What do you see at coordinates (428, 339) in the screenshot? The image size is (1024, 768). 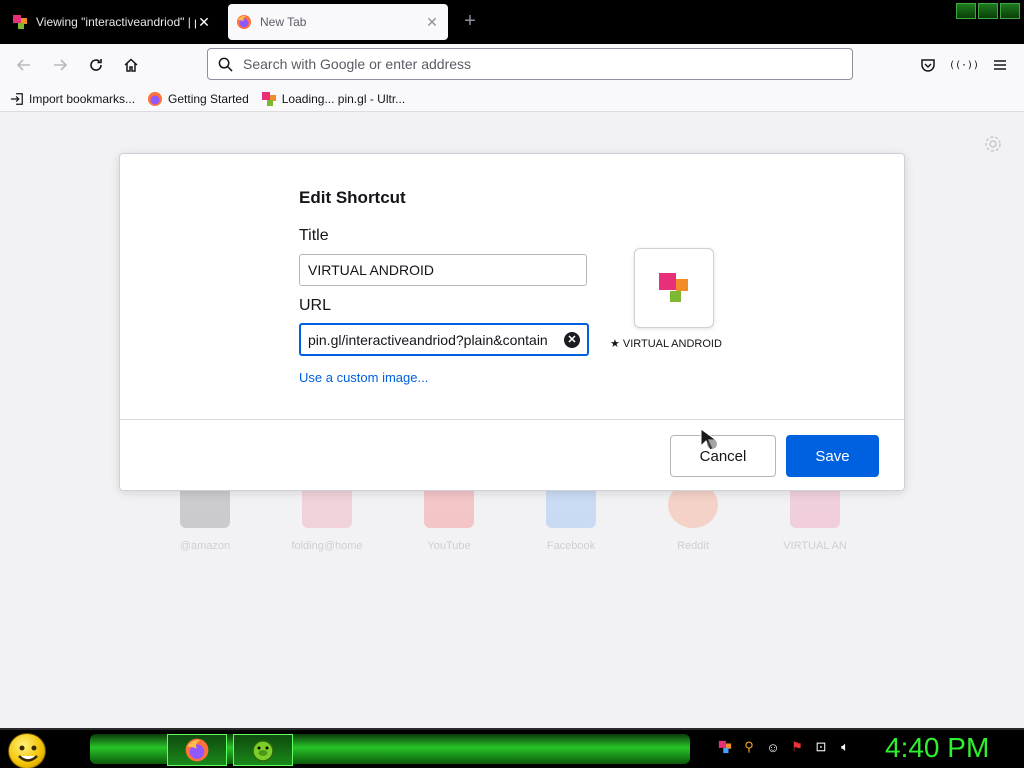 I see `url-input-value: pin.gl/interactiveandriod?plain&contain` at bounding box center [428, 339].